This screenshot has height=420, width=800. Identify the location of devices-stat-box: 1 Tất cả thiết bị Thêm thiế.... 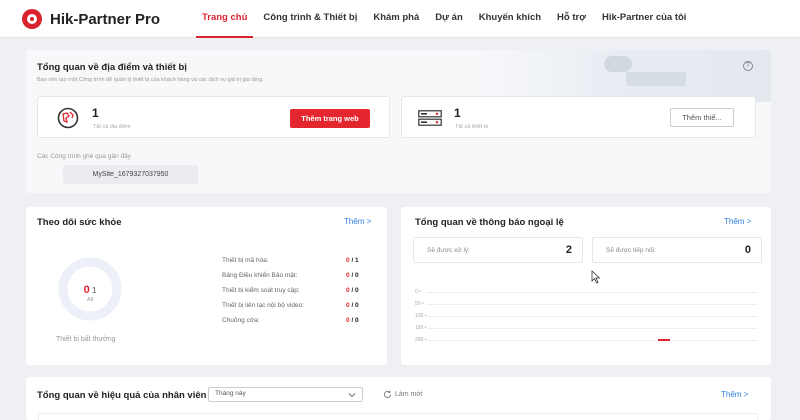
(578, 117).